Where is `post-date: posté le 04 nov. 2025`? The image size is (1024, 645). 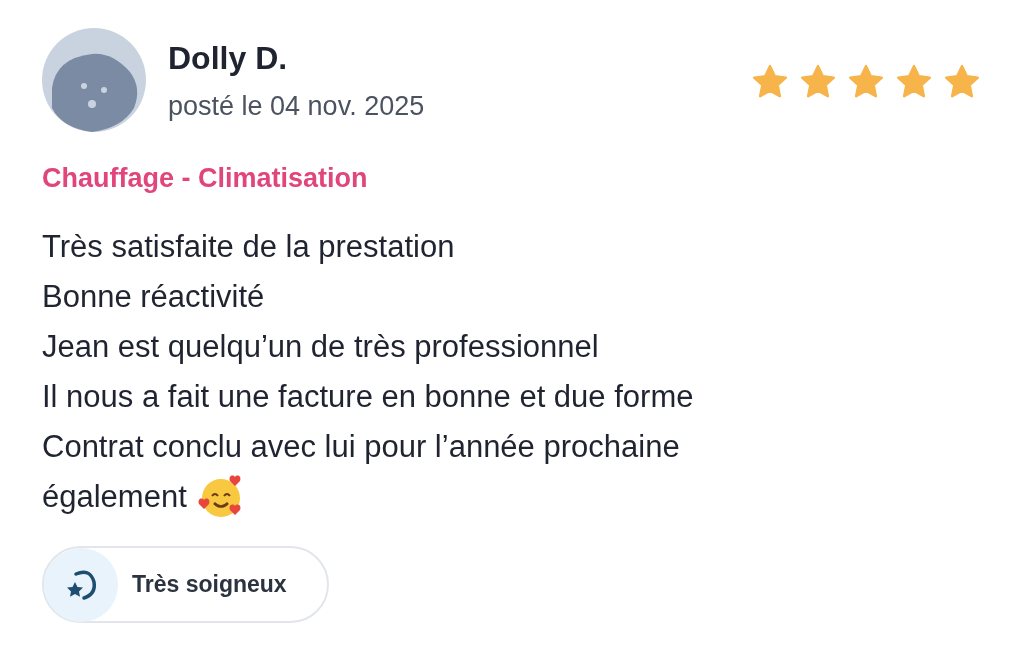
post-date: posté le 04 nov. 2025 is located at coordinates (296, 106).